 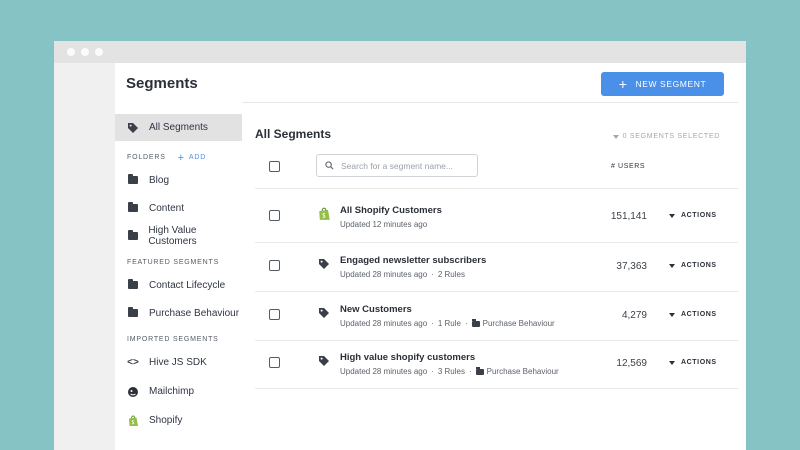 What do you see at coordinates (631, 266) in the screenshot?
I see `segment-user-count: 37,363` at bounding box center [631, 266].